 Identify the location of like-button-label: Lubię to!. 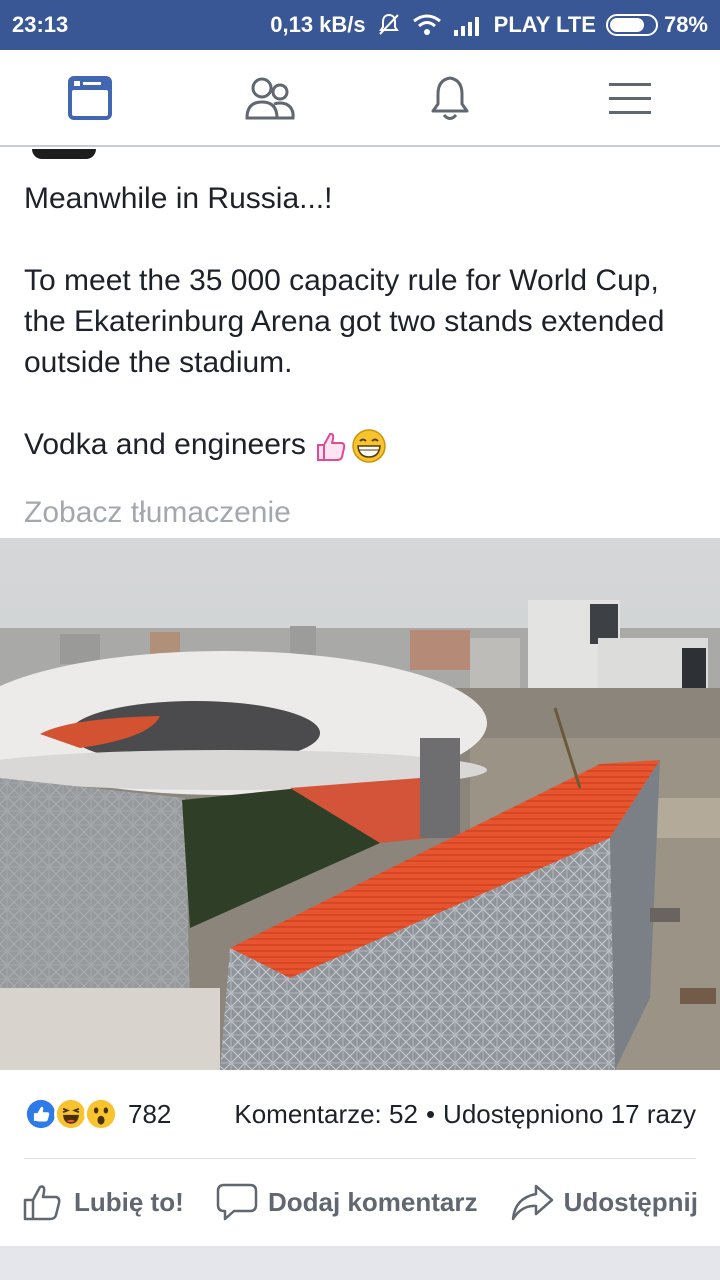
(129, 1201).